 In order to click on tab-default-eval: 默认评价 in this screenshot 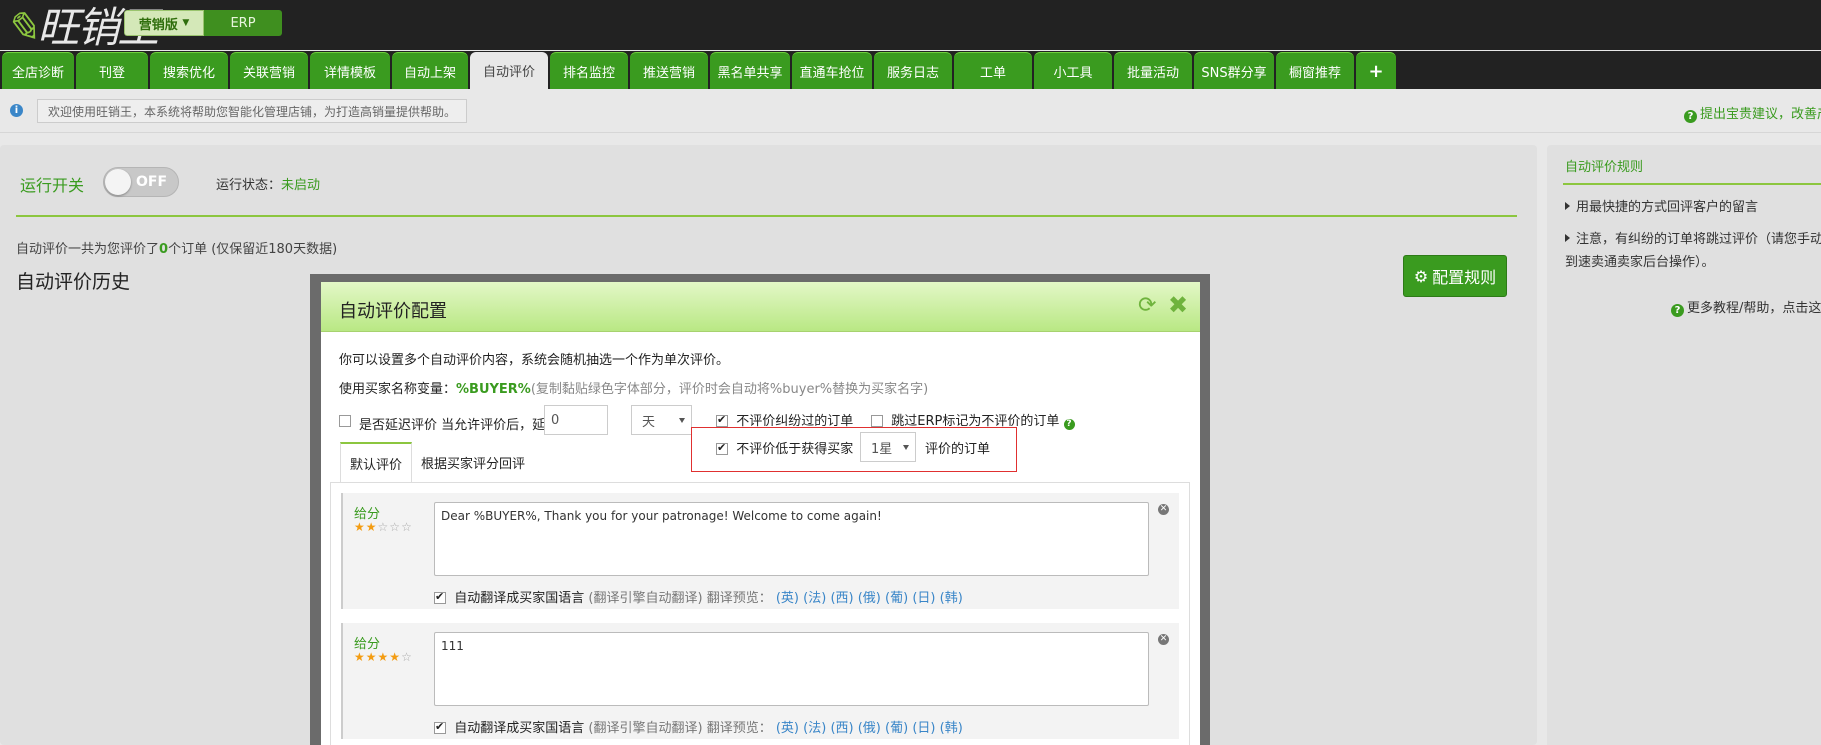, I will do `click(376, 462)`.